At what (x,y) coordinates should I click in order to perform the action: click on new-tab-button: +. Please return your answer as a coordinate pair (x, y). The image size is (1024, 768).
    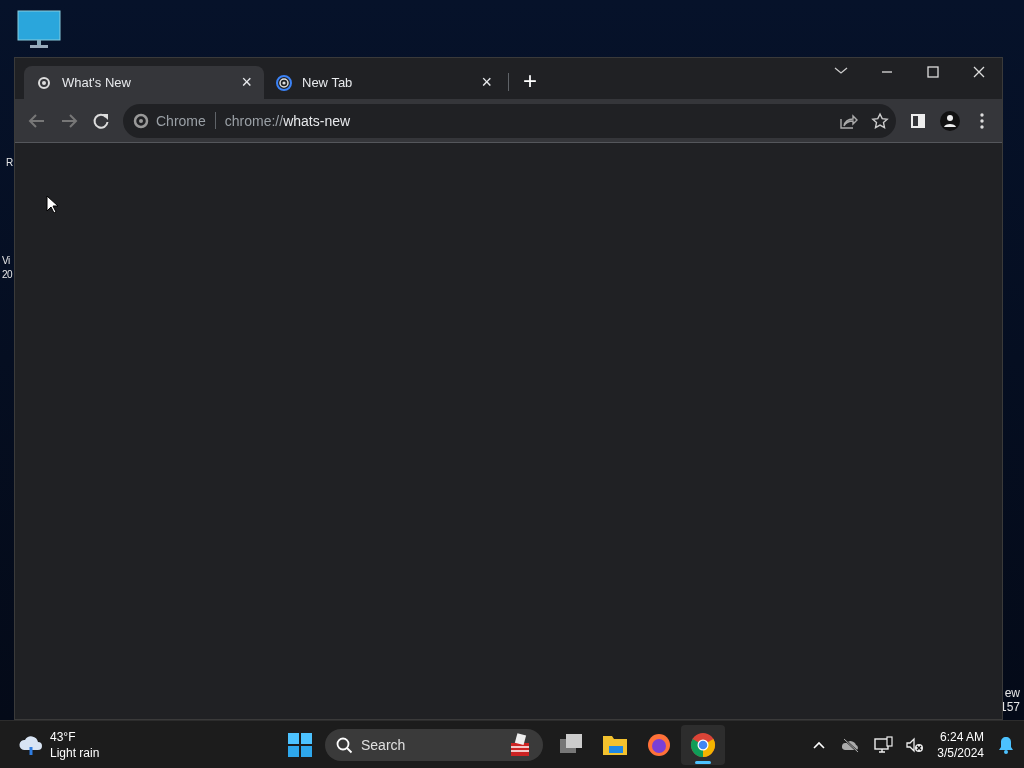
    Looking at the image, I should click on (530, 82).